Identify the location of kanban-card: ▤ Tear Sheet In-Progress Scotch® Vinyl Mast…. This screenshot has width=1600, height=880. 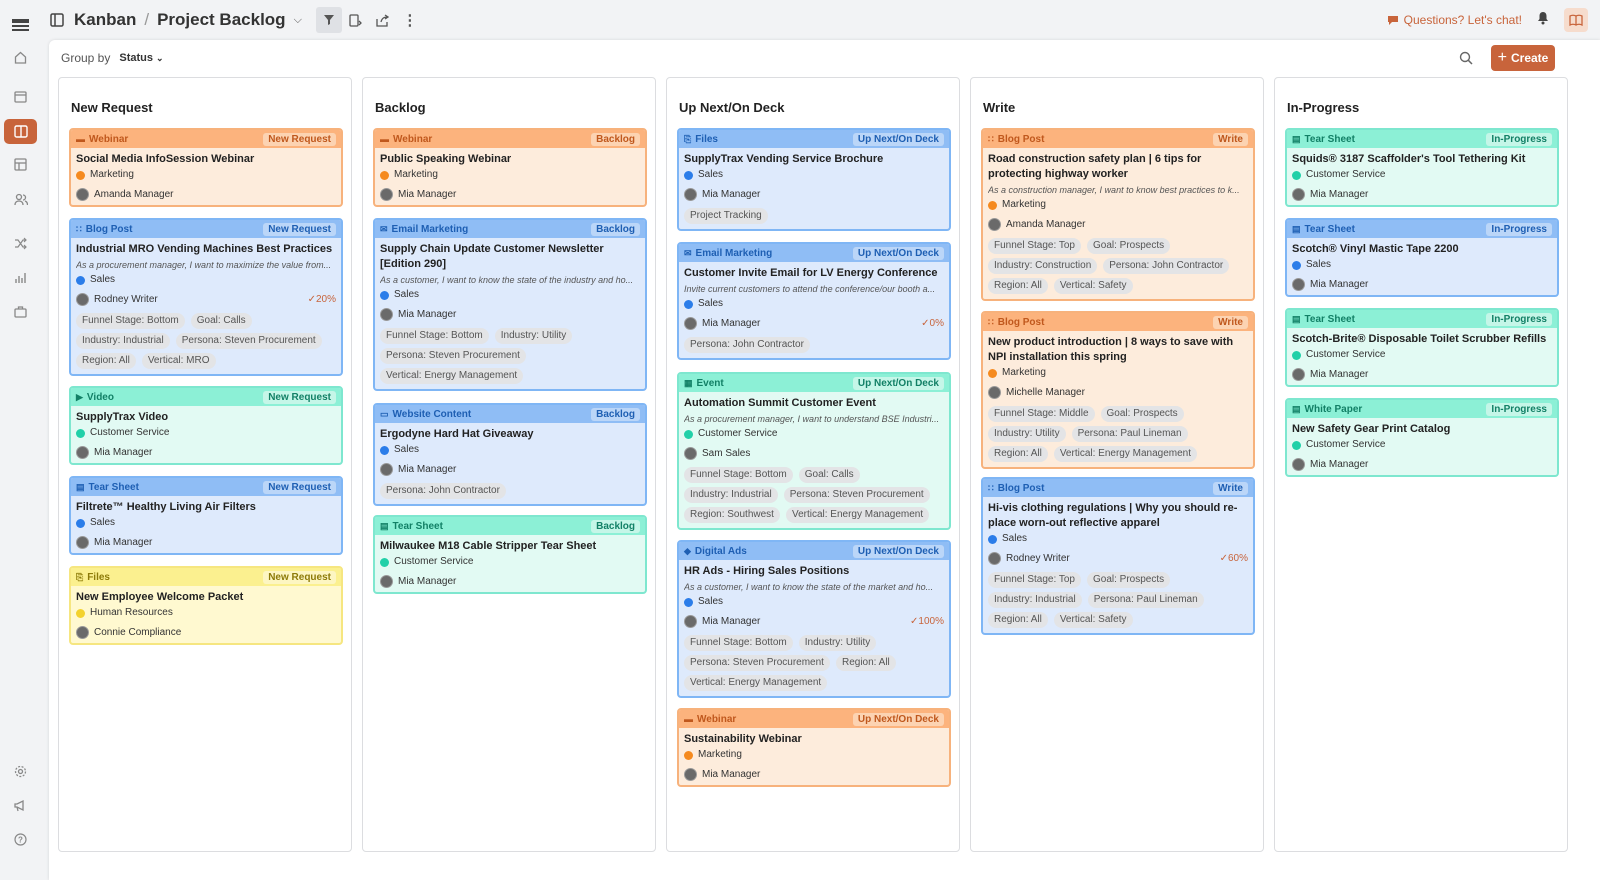
(1422, 257).